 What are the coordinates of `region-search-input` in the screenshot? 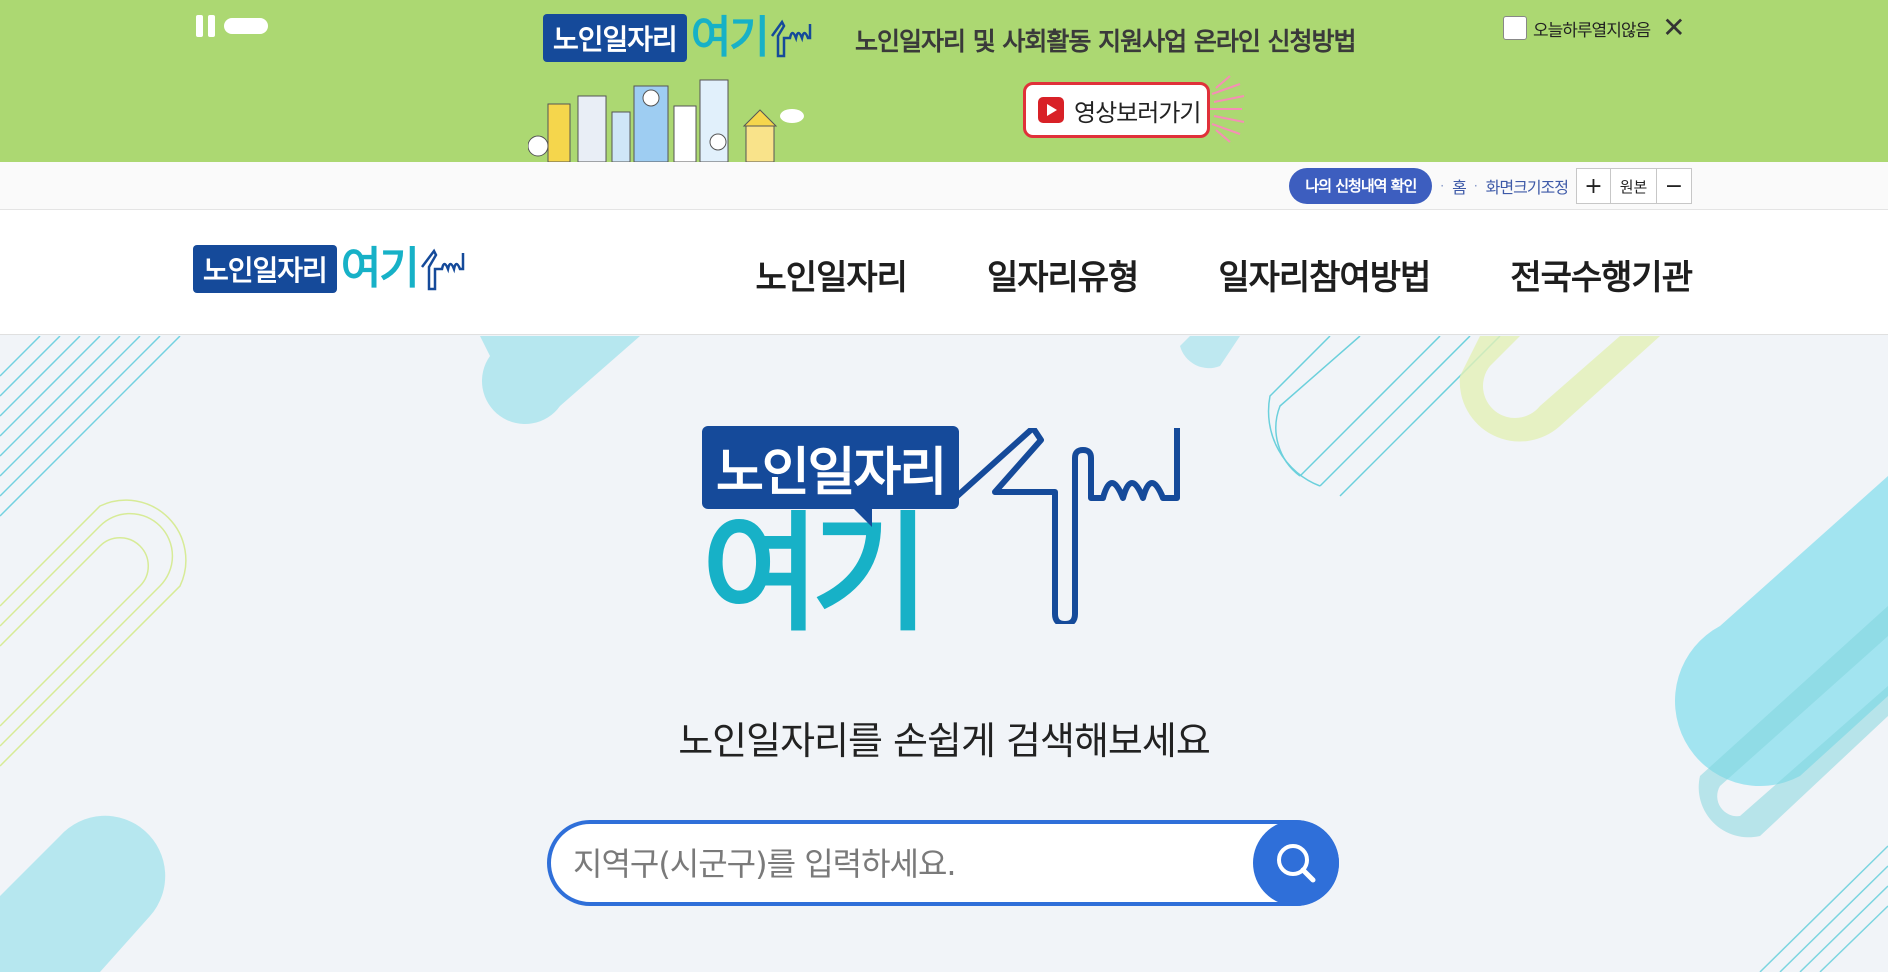 It's located at (913, 864).